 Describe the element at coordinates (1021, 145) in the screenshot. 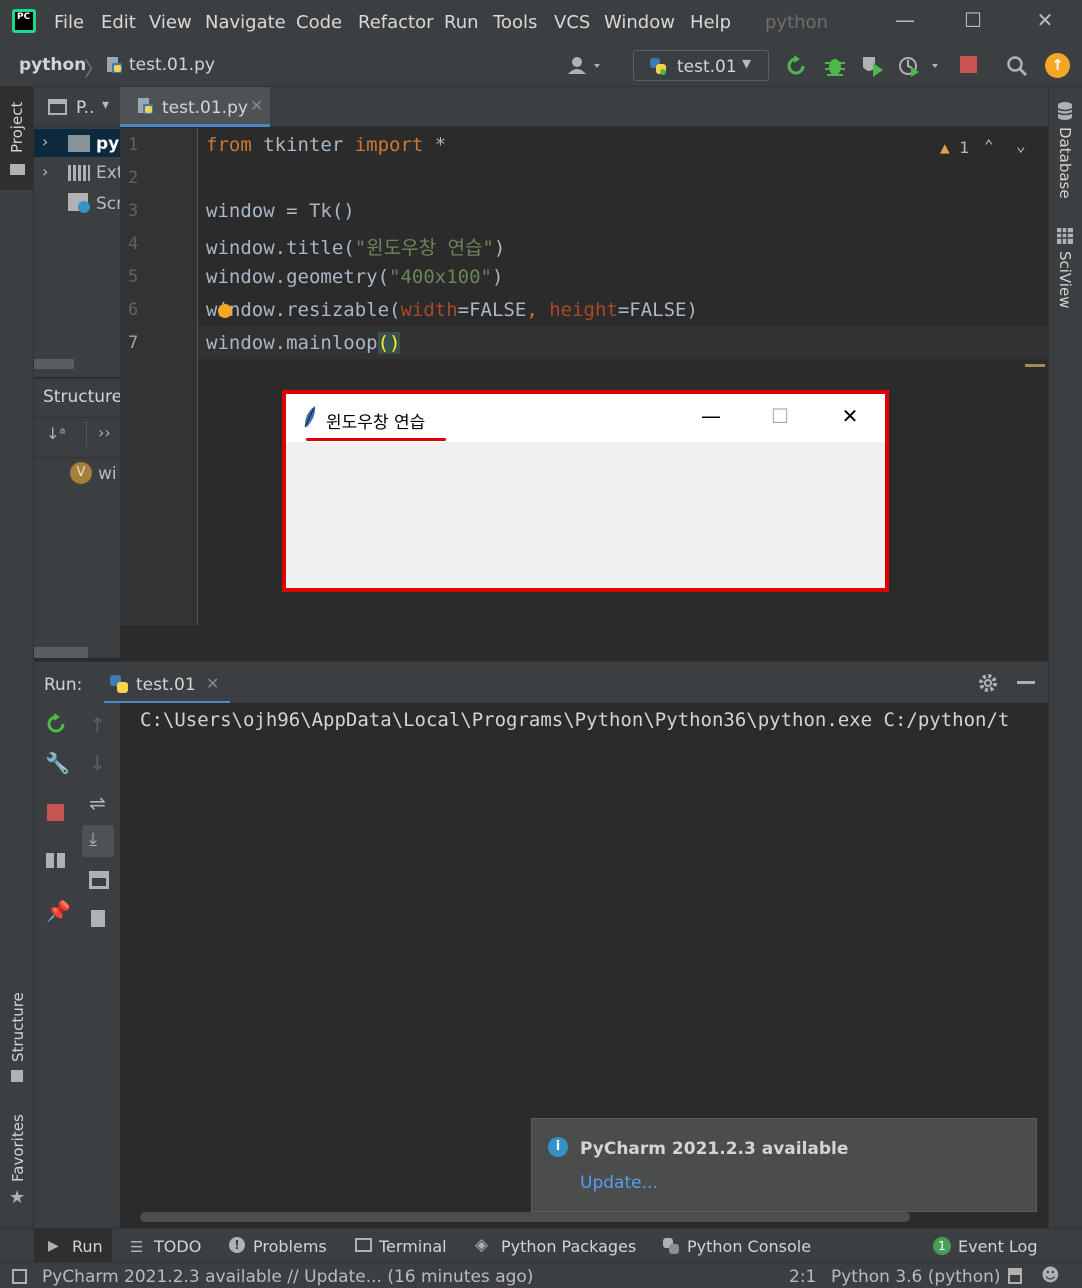

I see `next-highlight-icon: ⌄` at that location.